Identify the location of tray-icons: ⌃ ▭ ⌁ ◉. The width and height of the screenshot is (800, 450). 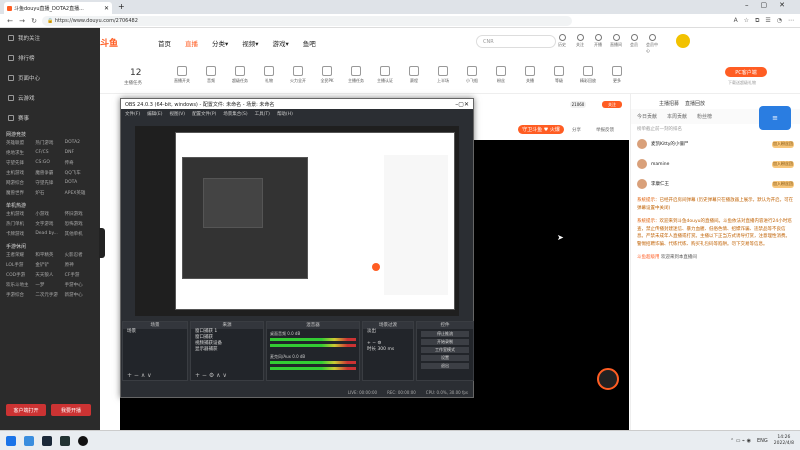
(740, 441).